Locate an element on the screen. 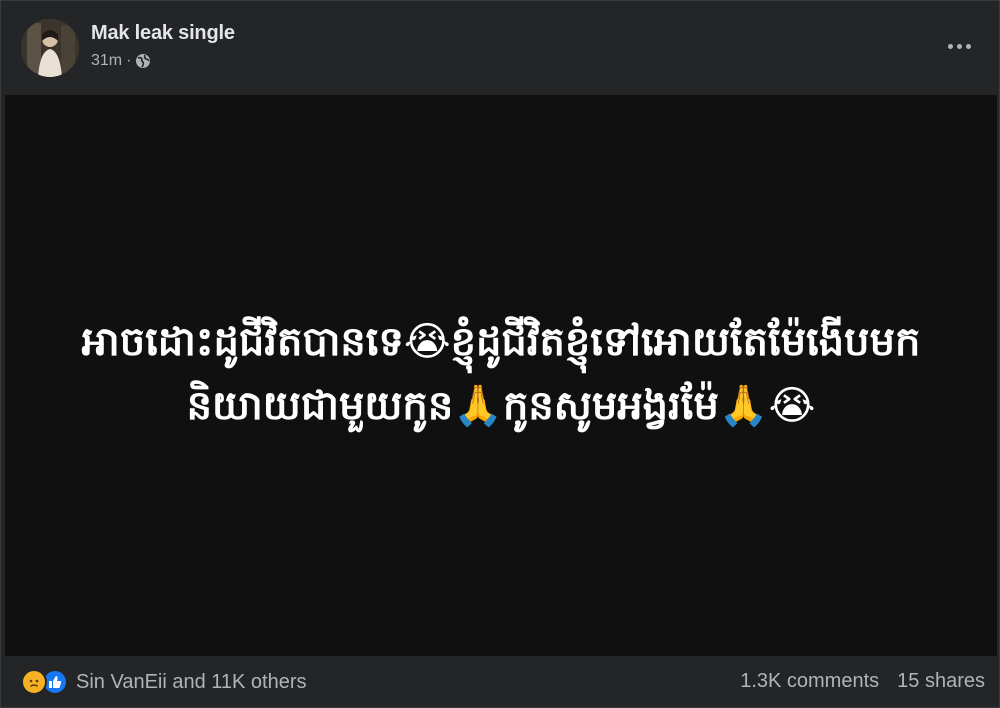  reactions-summary: Sin VanEii and 11K others is located at coordinates (164, 682).